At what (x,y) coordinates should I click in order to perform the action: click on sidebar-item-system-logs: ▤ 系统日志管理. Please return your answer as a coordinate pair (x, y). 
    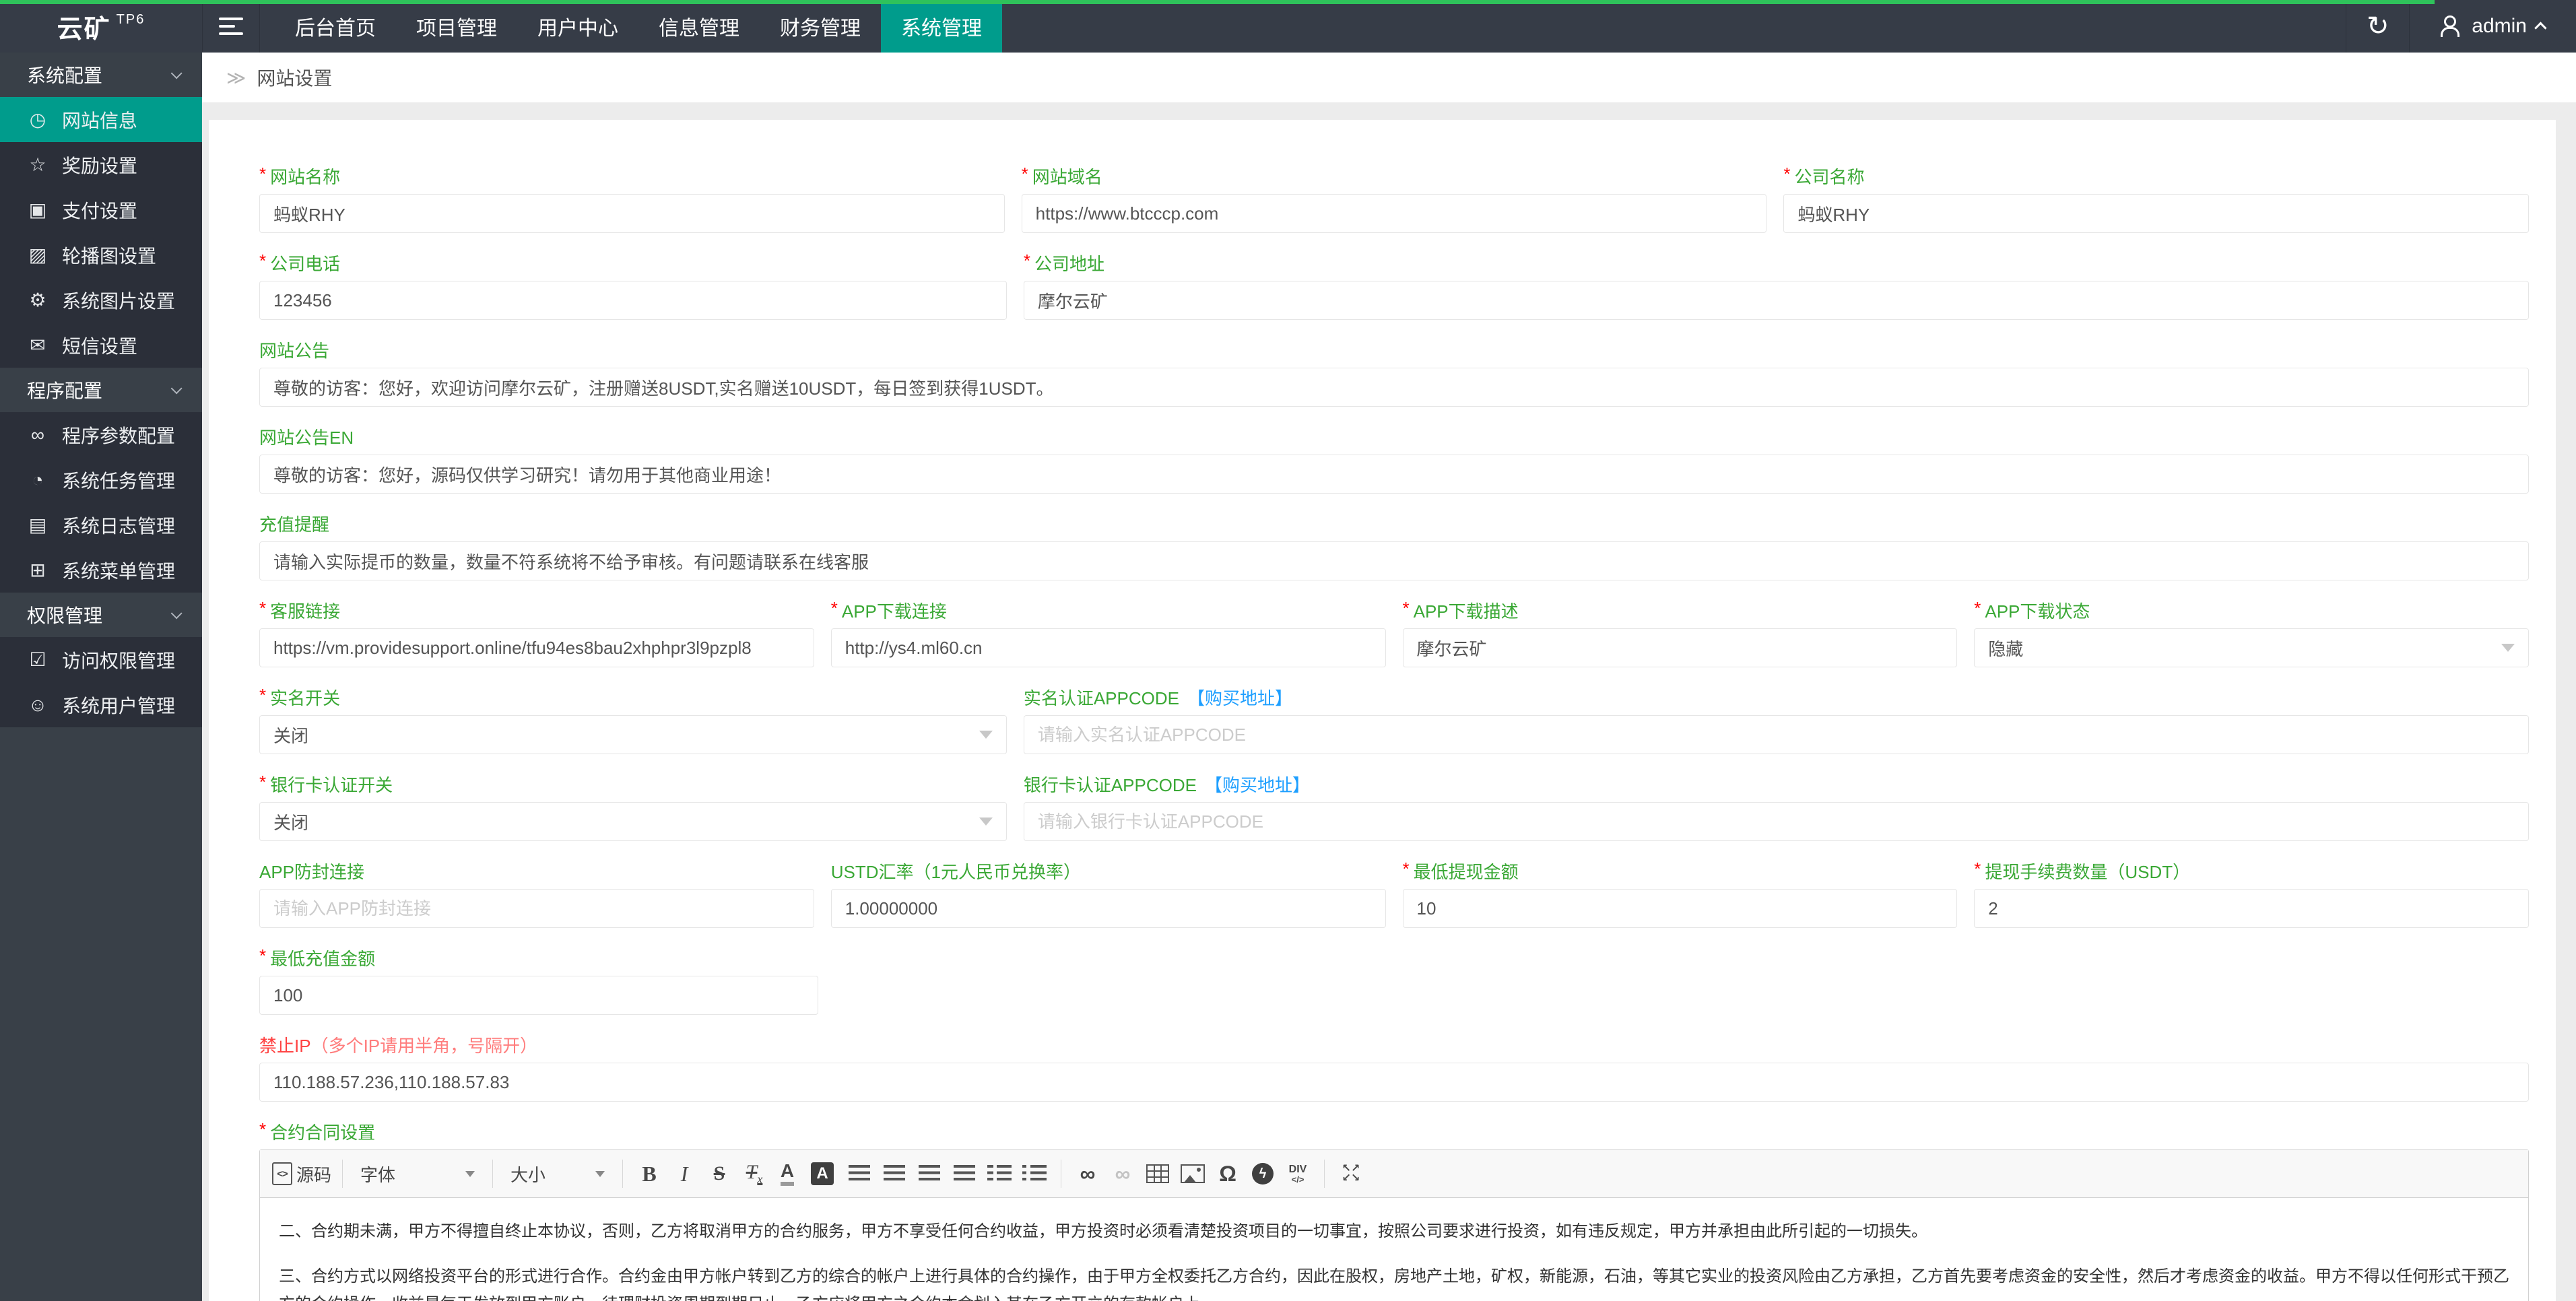
    Looking at the image, I should click on (101, 525).